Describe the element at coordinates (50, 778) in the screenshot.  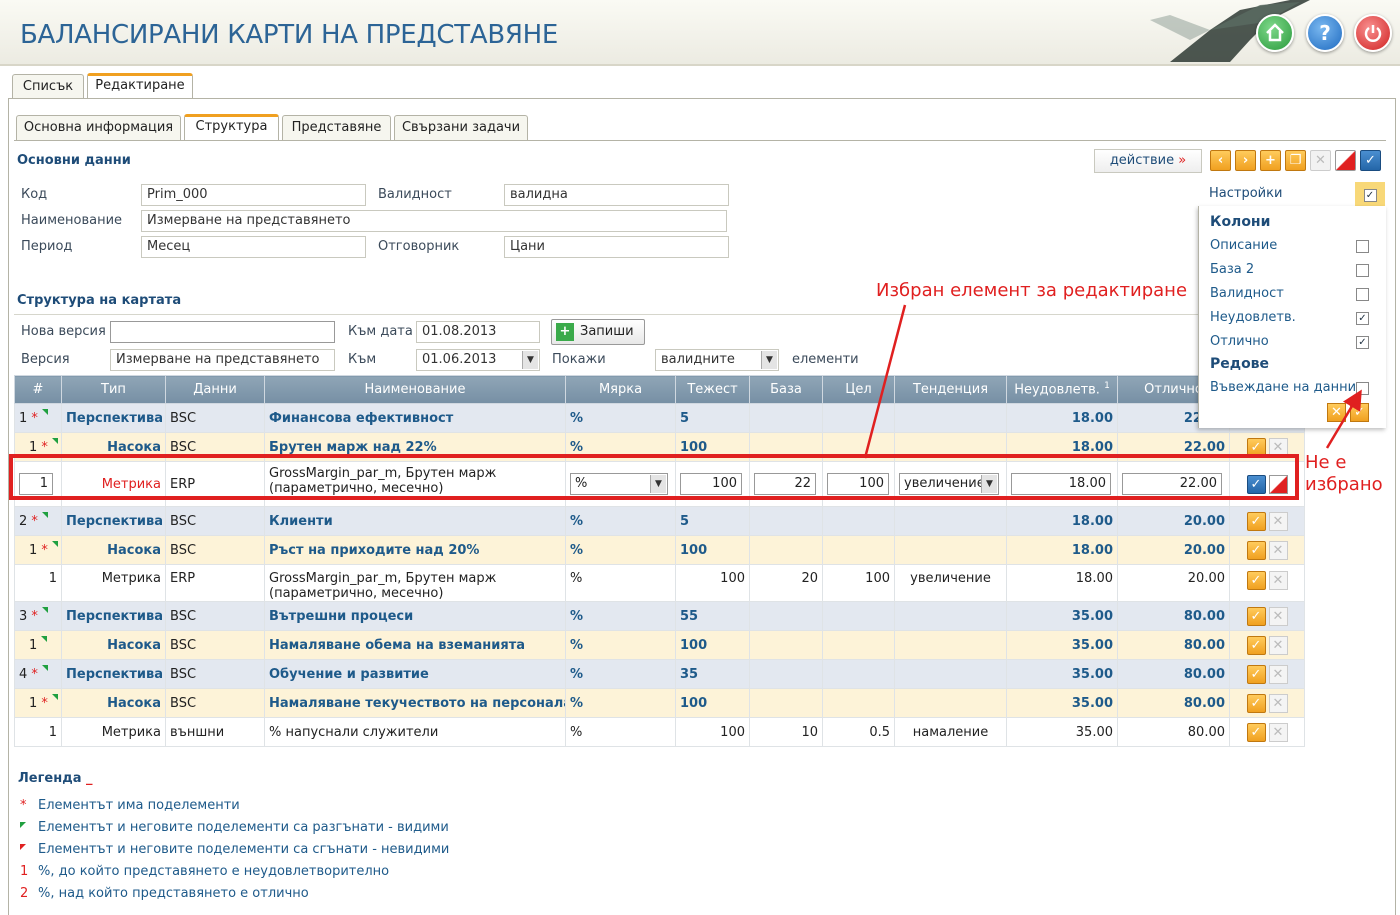
I see `legend-title-text: Легенда` at that location.